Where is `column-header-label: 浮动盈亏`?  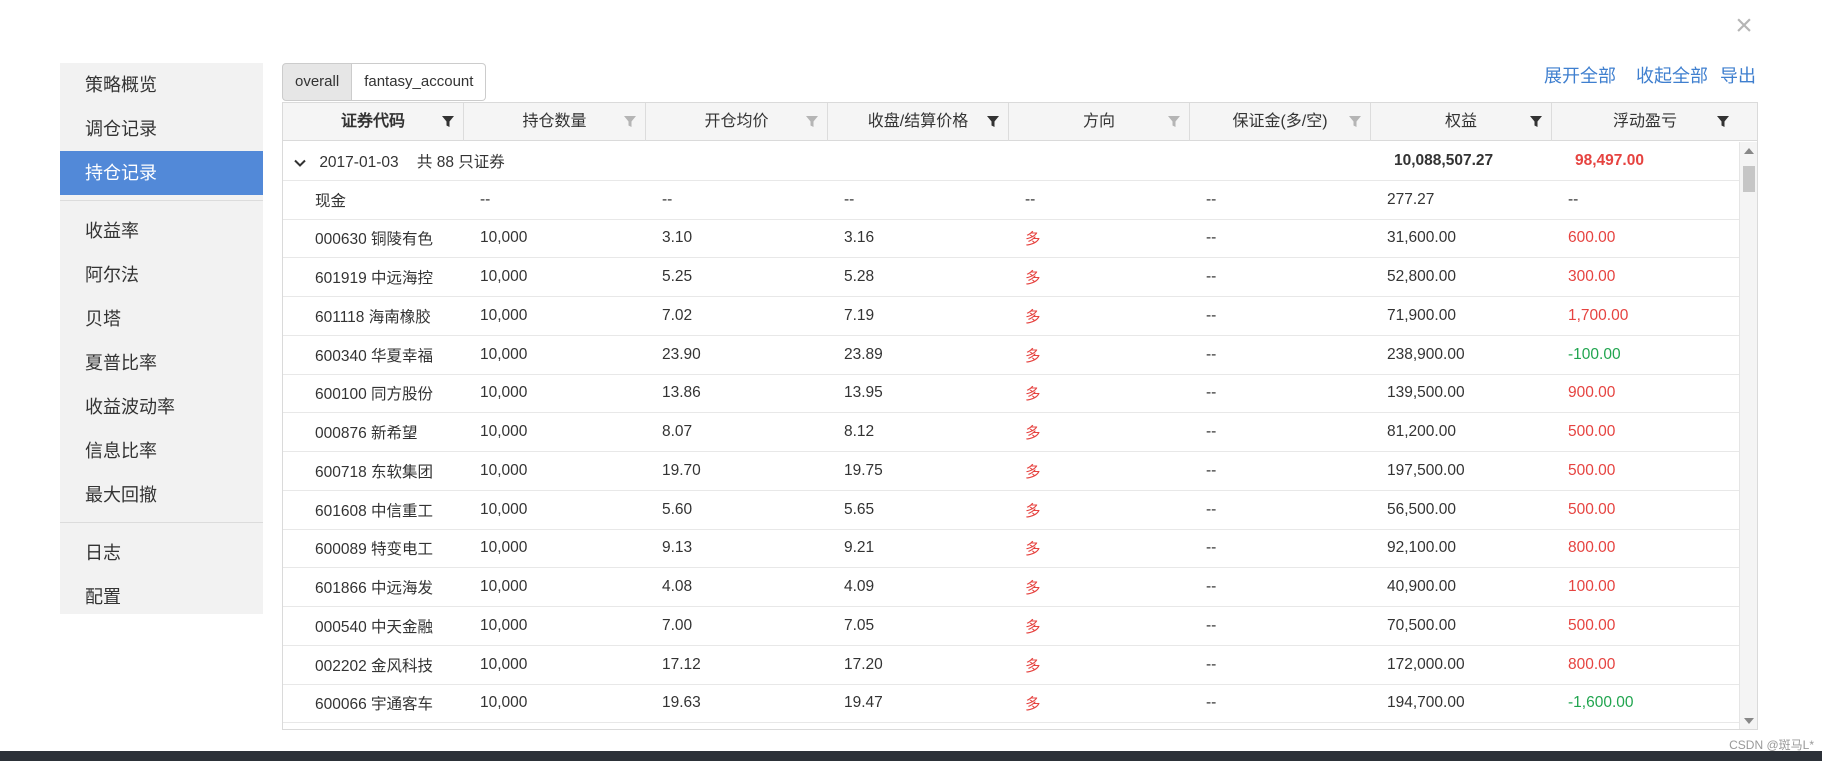
column-header-label: 浮动盈亏 is located at coordinates (1644, 121).